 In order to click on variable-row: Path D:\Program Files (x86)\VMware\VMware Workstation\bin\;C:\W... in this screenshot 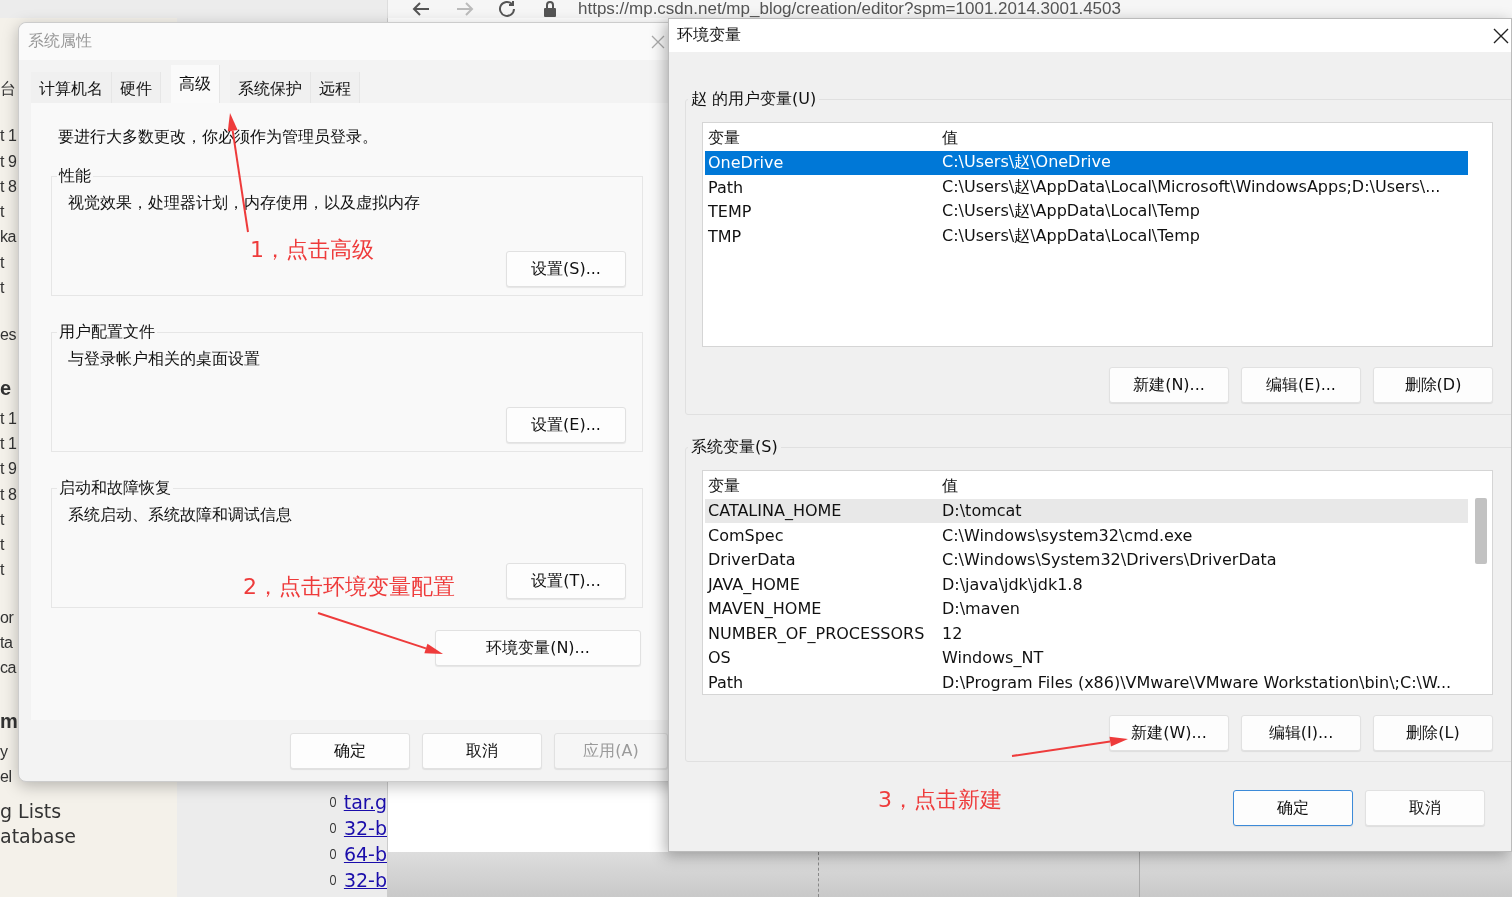, I will do `click(1086, 682)`.